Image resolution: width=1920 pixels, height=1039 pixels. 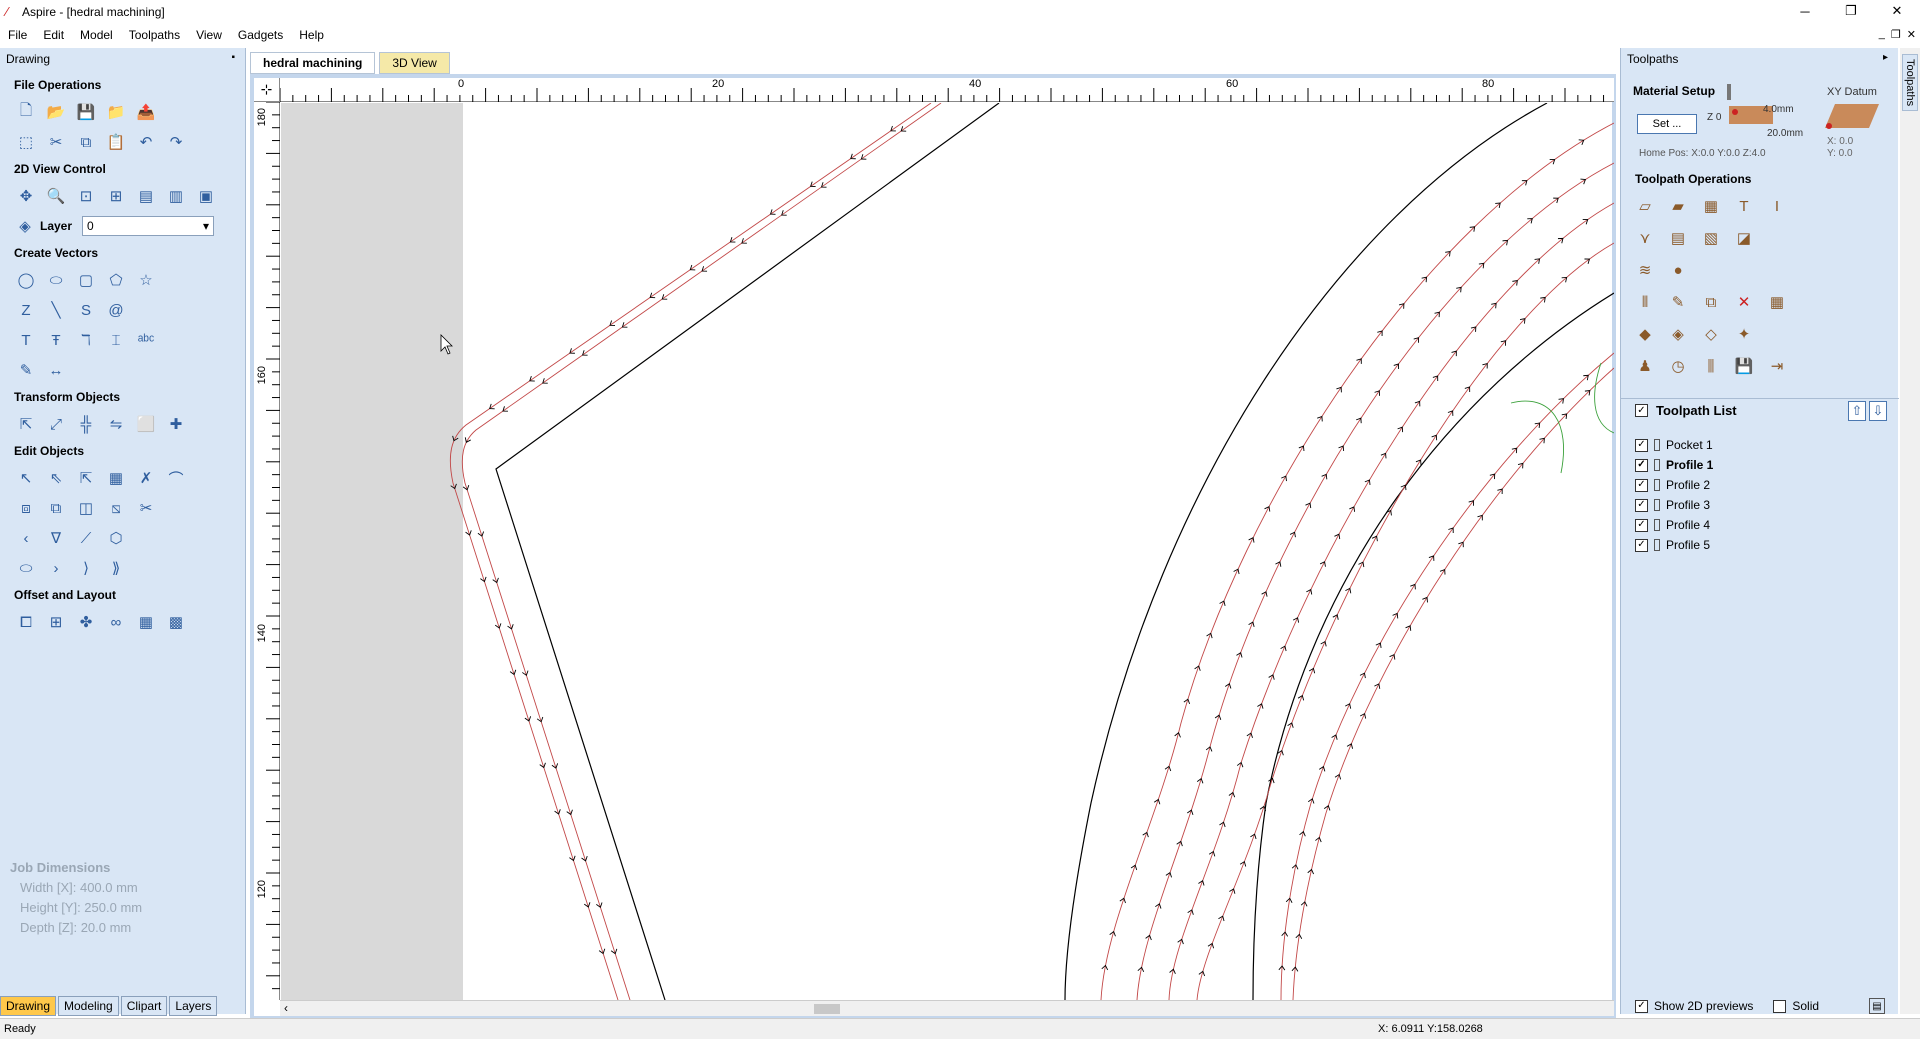 What do you see at coordinates (206, 196) in the screenshot?
I see `view-switch-icon: ▣` at bounding box center [206, 196].